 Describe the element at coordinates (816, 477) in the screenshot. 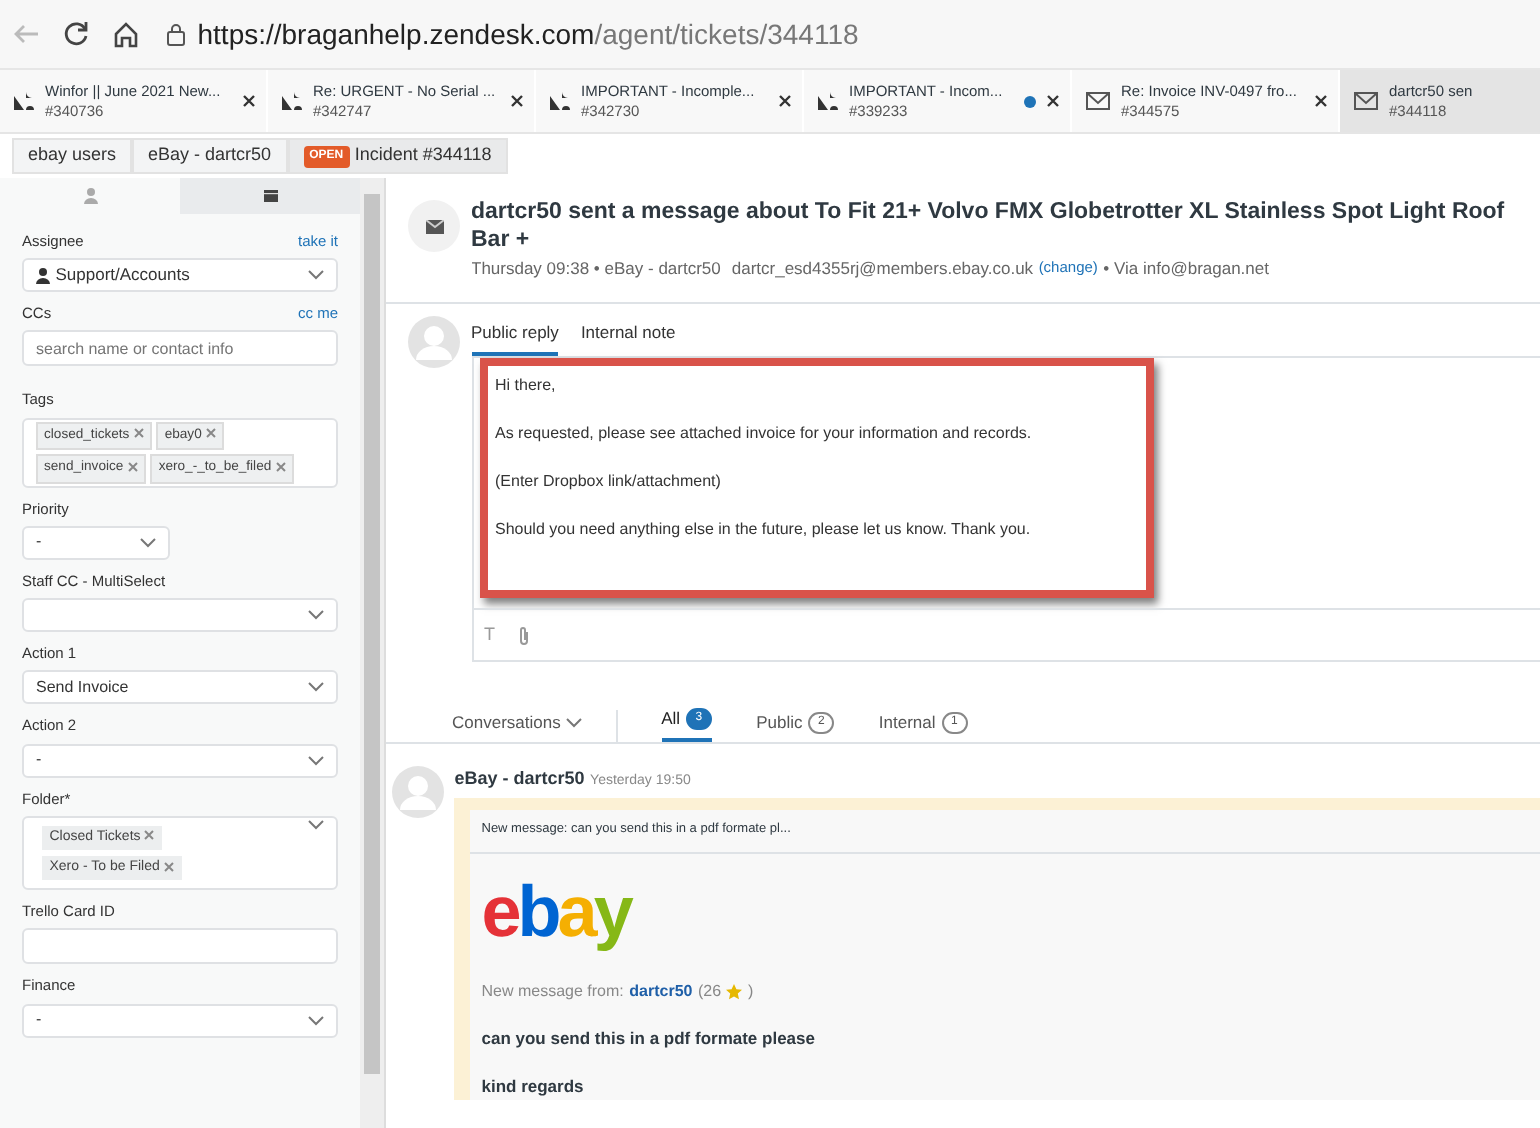

I see `reply-editor: Hi there, As requested, please see attached invoice for your information and records. (Enter Dropbox link/attachment) Should you need anything else in the future, please let us know. Thank you.` at that location.